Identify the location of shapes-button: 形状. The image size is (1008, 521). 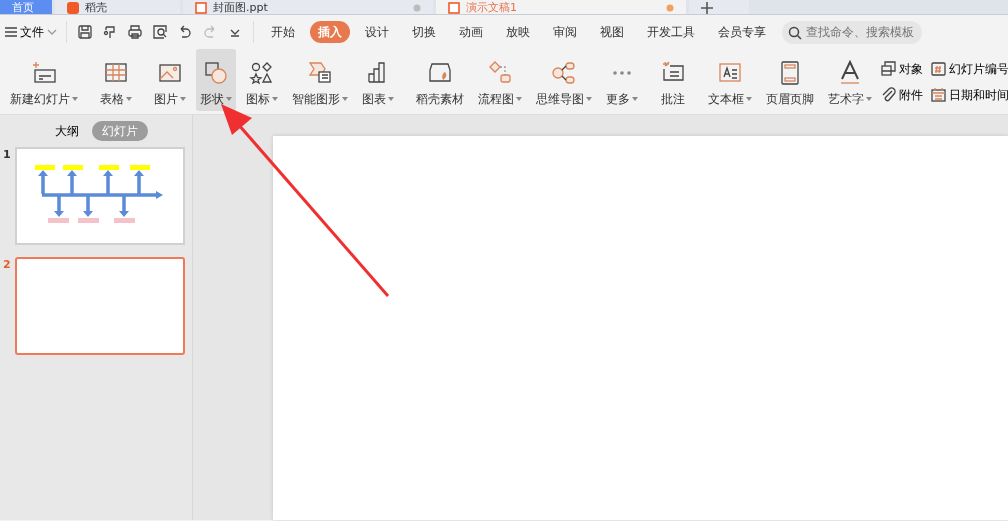
(216, 80).